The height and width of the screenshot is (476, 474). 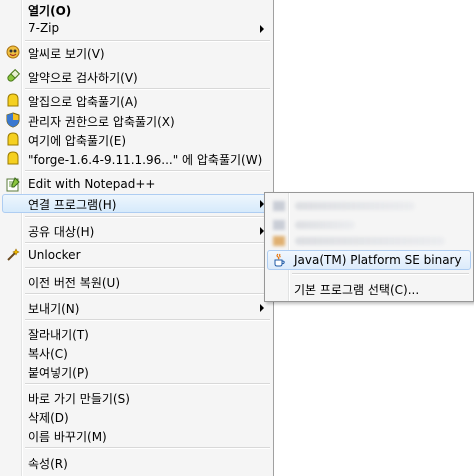 I want to click on menu-item-label: 공유 대상(H), so click(x=61, y=232).